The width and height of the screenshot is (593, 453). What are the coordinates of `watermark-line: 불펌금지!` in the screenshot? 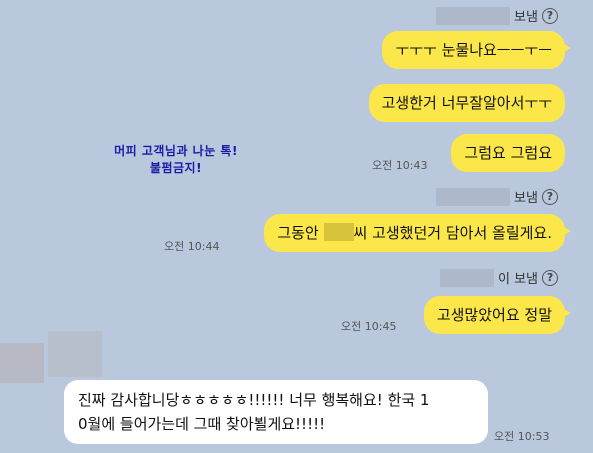 It's located at (176, 168).